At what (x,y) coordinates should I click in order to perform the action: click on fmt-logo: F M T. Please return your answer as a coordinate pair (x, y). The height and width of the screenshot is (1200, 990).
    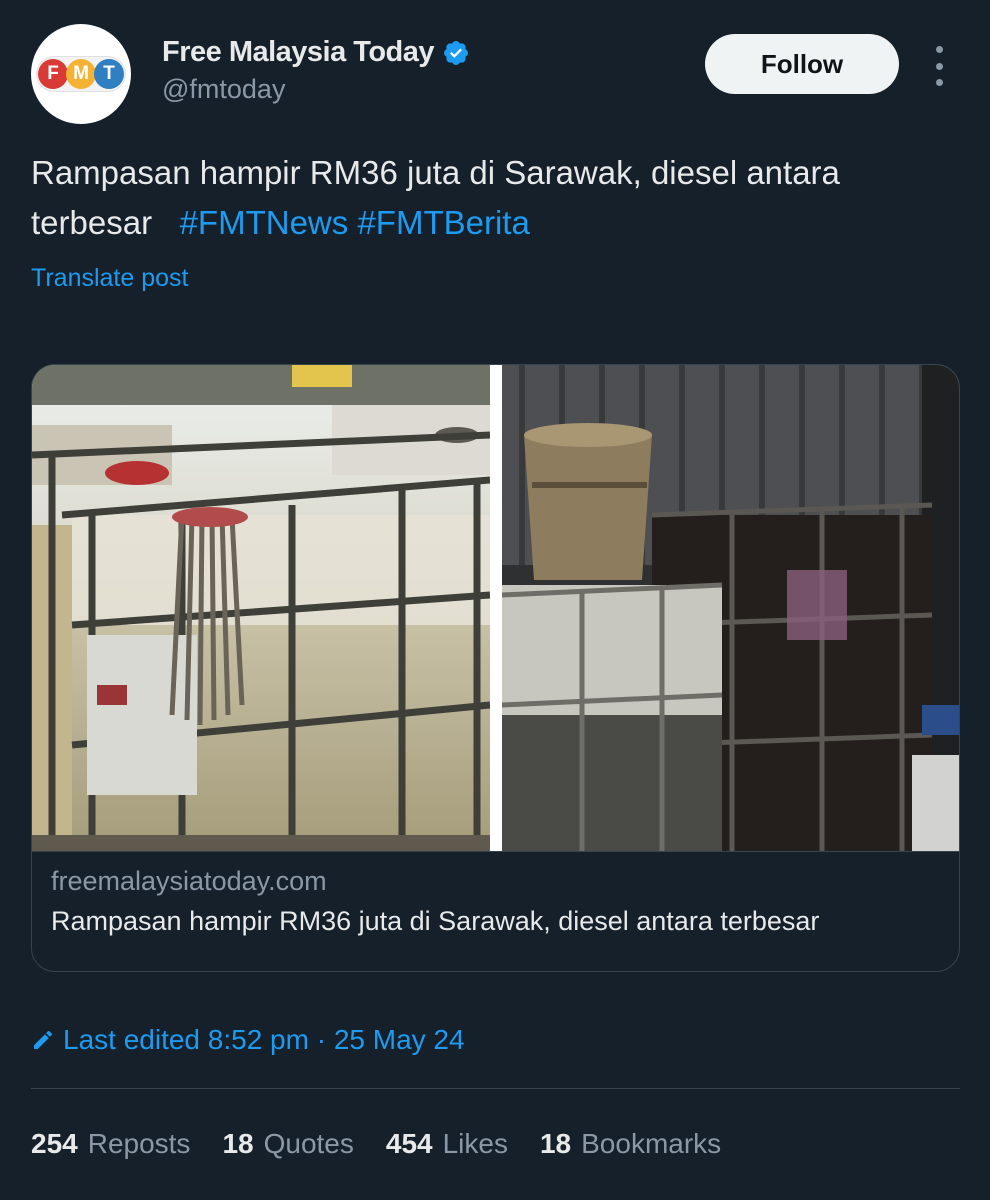
    Looking at the image, I should click on (81, 74).